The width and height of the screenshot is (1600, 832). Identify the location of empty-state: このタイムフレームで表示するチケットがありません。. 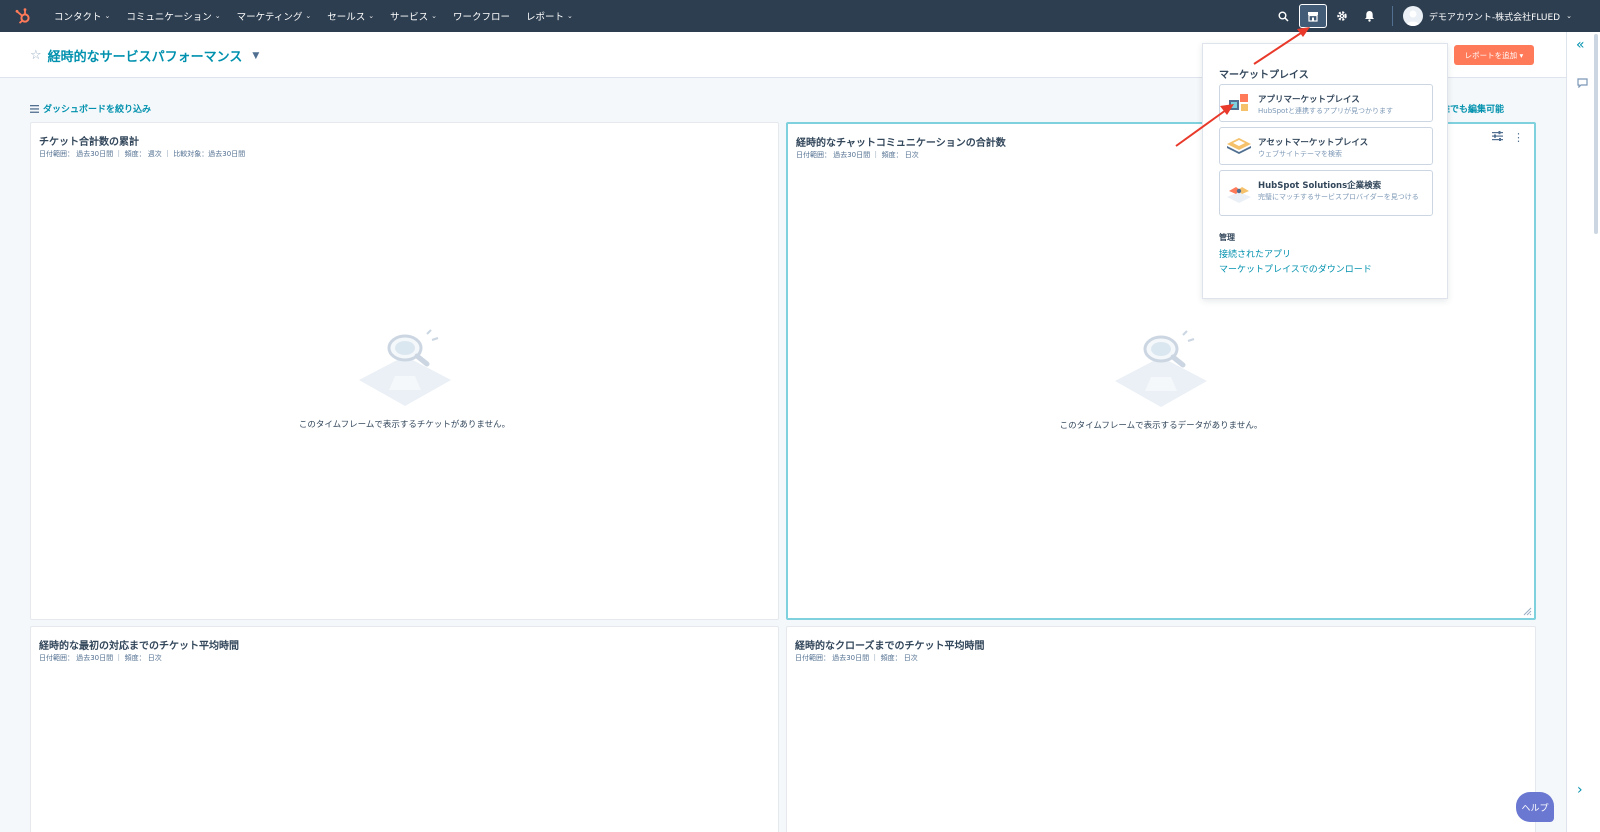
(404, 379).